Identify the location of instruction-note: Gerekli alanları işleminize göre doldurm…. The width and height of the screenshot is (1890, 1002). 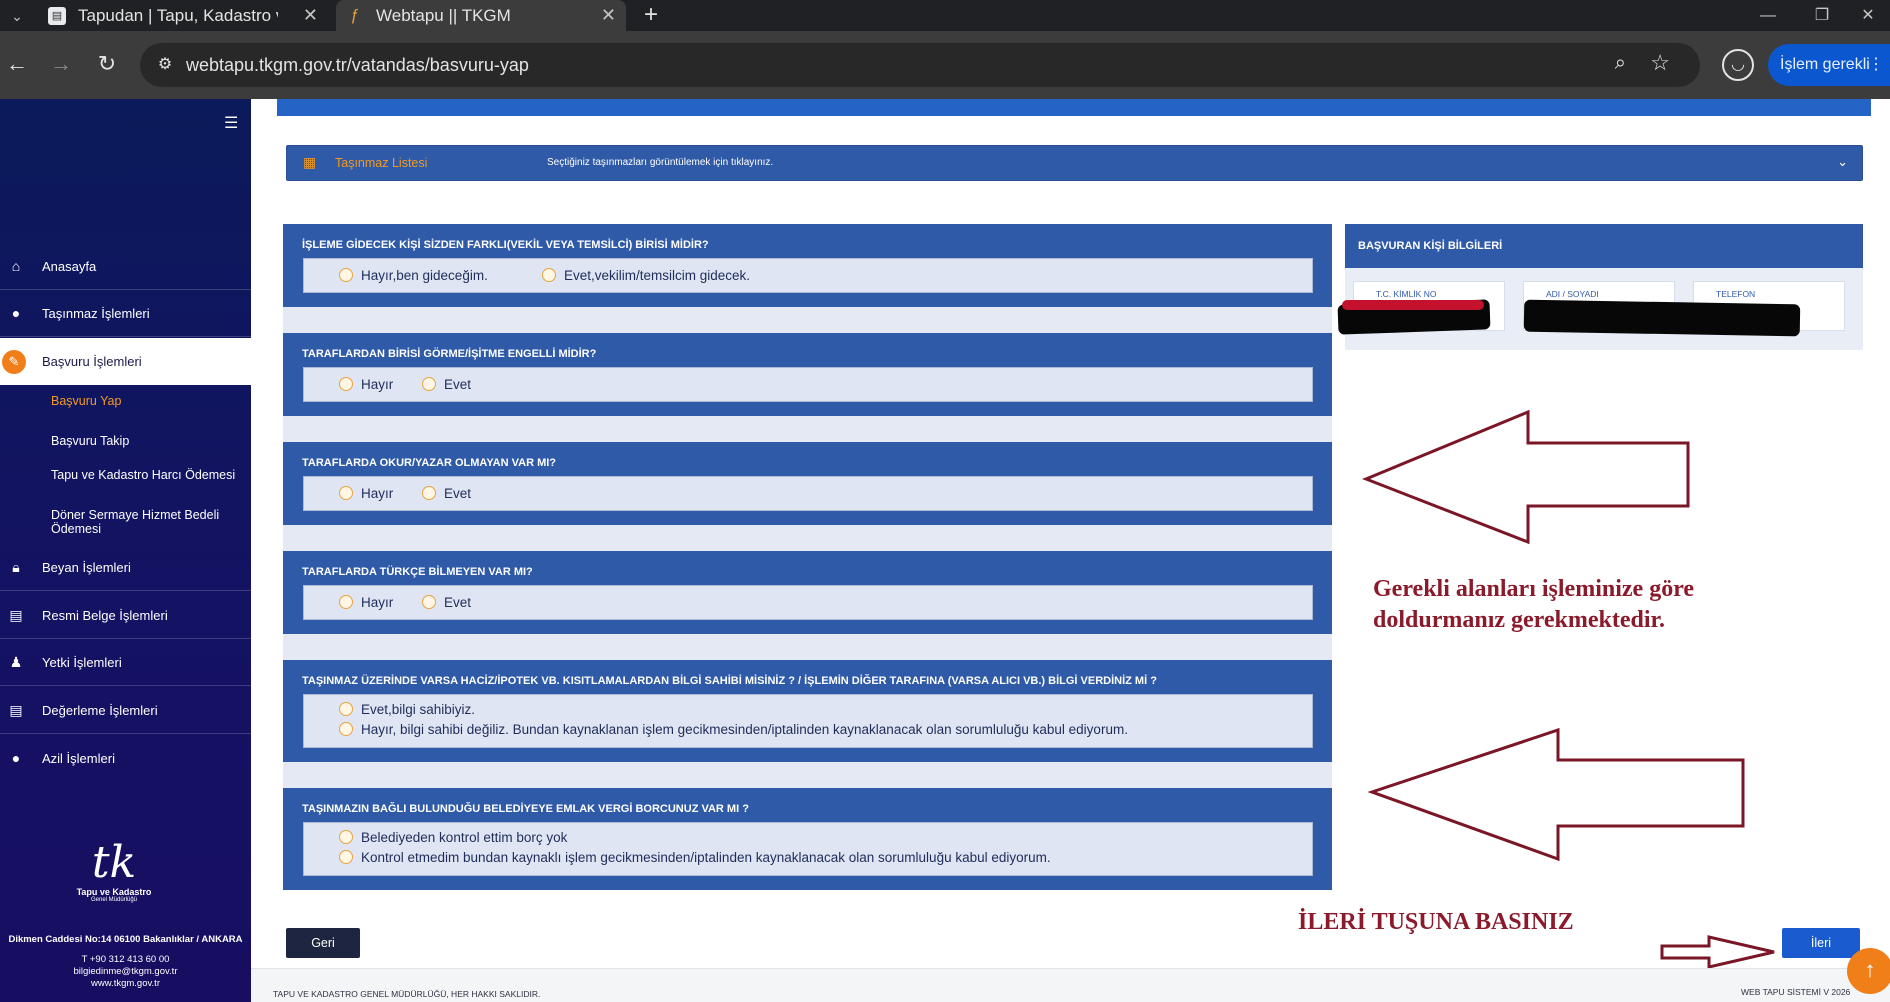
(1533, 605).